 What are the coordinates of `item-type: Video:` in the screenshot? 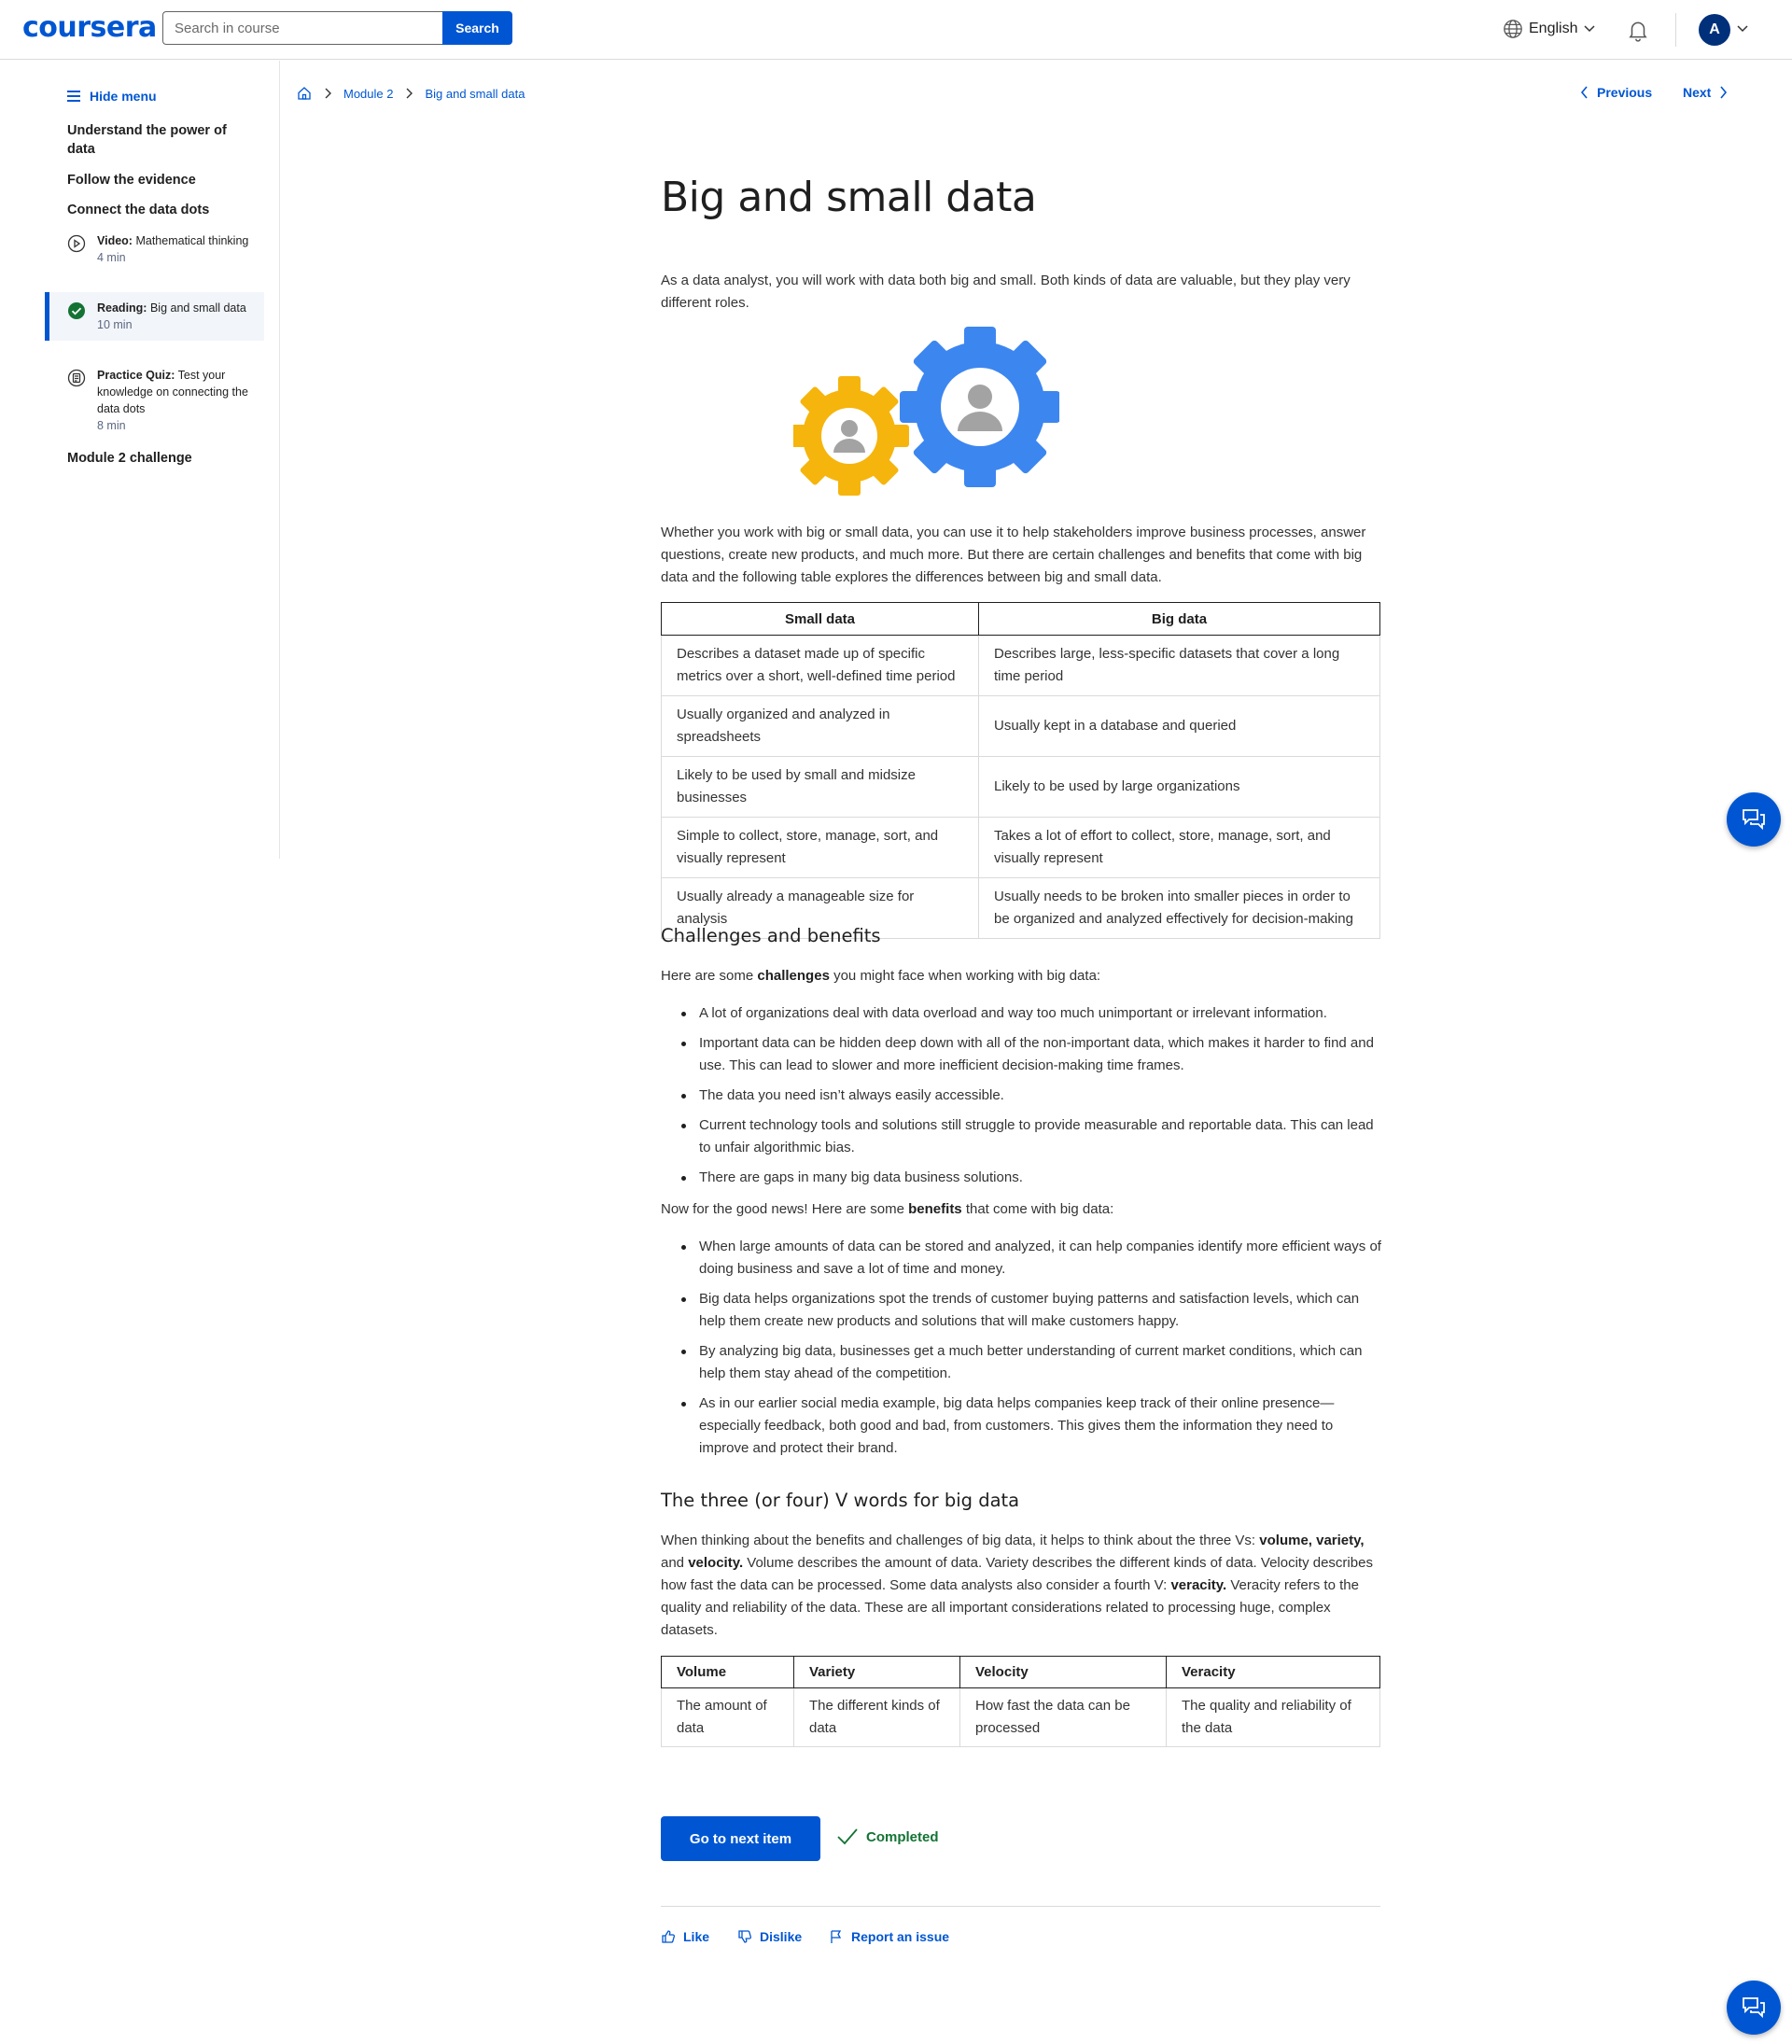 It's located at (115, 241).